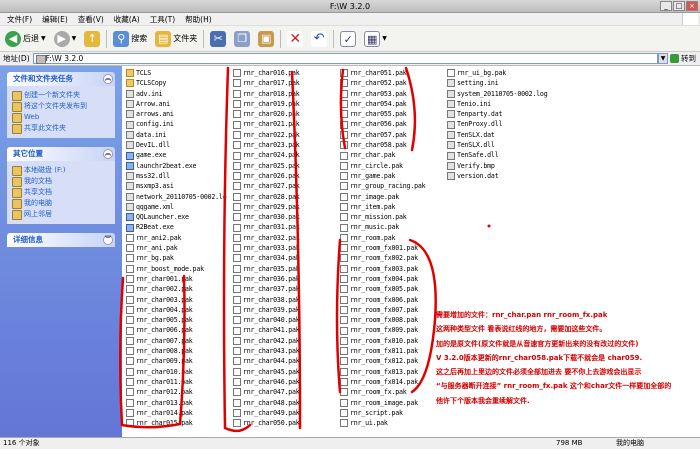  What do you see at coordinates (176, 330) in the screenshot?
I see `file-item: rnr_char006.pak` at bounding box center [176, 330].